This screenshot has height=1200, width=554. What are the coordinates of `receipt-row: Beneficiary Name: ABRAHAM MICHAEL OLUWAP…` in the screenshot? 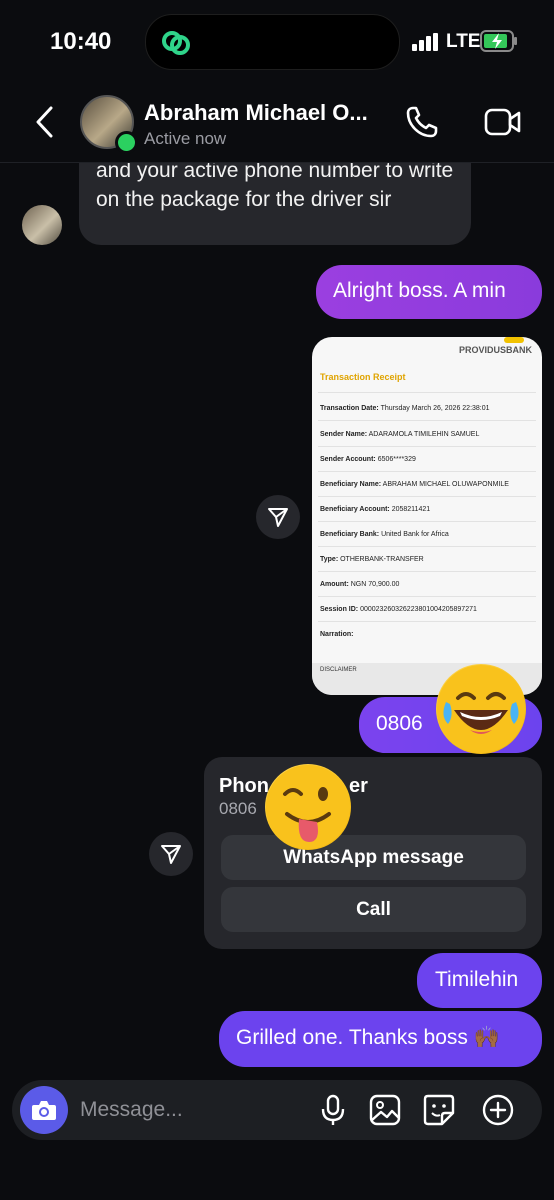 It's located at (414, 484).